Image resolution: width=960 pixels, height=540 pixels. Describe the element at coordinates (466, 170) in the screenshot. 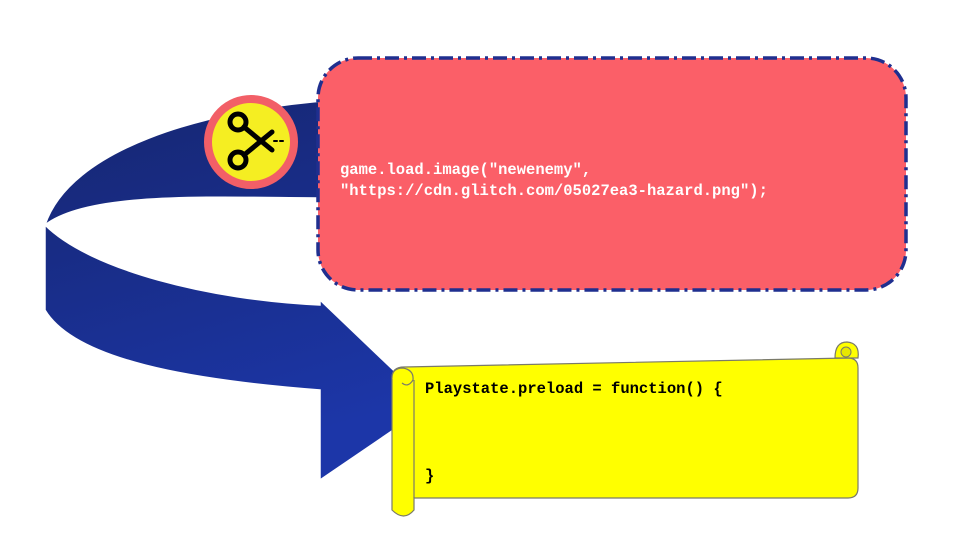

I see `code-box-line-1: game.load.image("newenemy",` at that location.